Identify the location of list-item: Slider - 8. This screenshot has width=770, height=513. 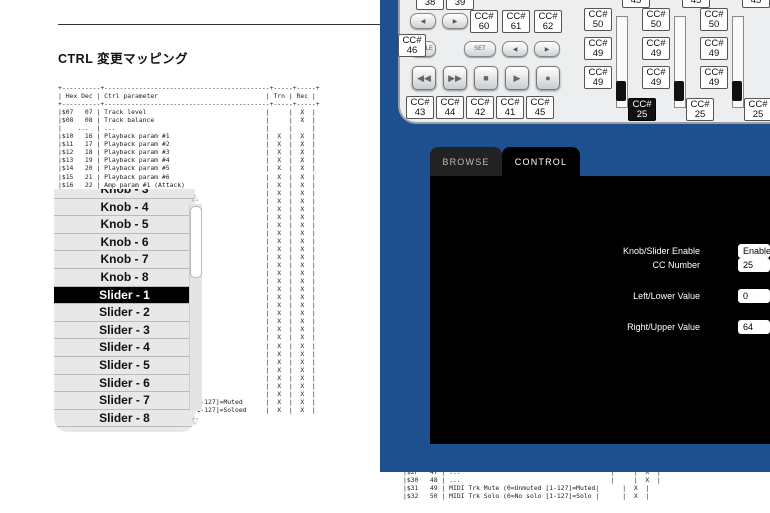
(124, 419).